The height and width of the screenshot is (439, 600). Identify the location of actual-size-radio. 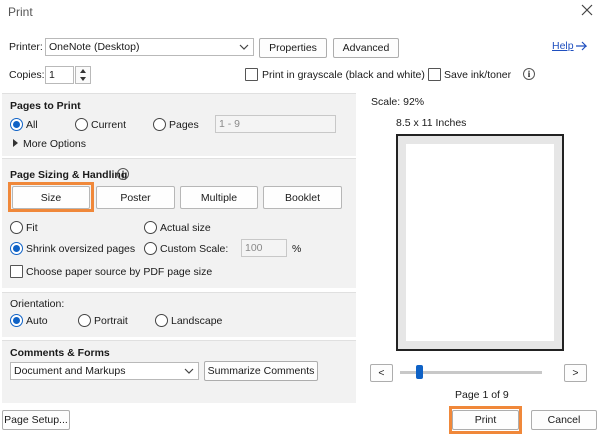
(150, 227).